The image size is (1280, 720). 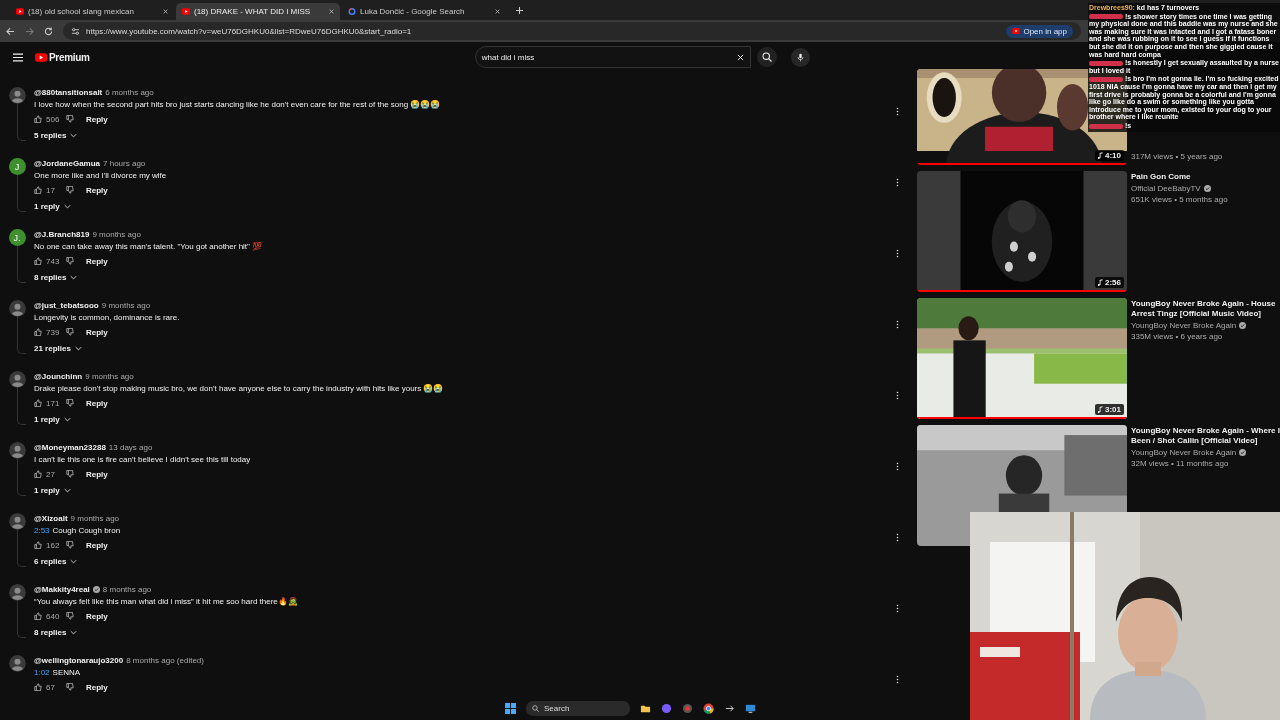 I want to click on comment-time: 8 months ago, so click(x=127, y=589).